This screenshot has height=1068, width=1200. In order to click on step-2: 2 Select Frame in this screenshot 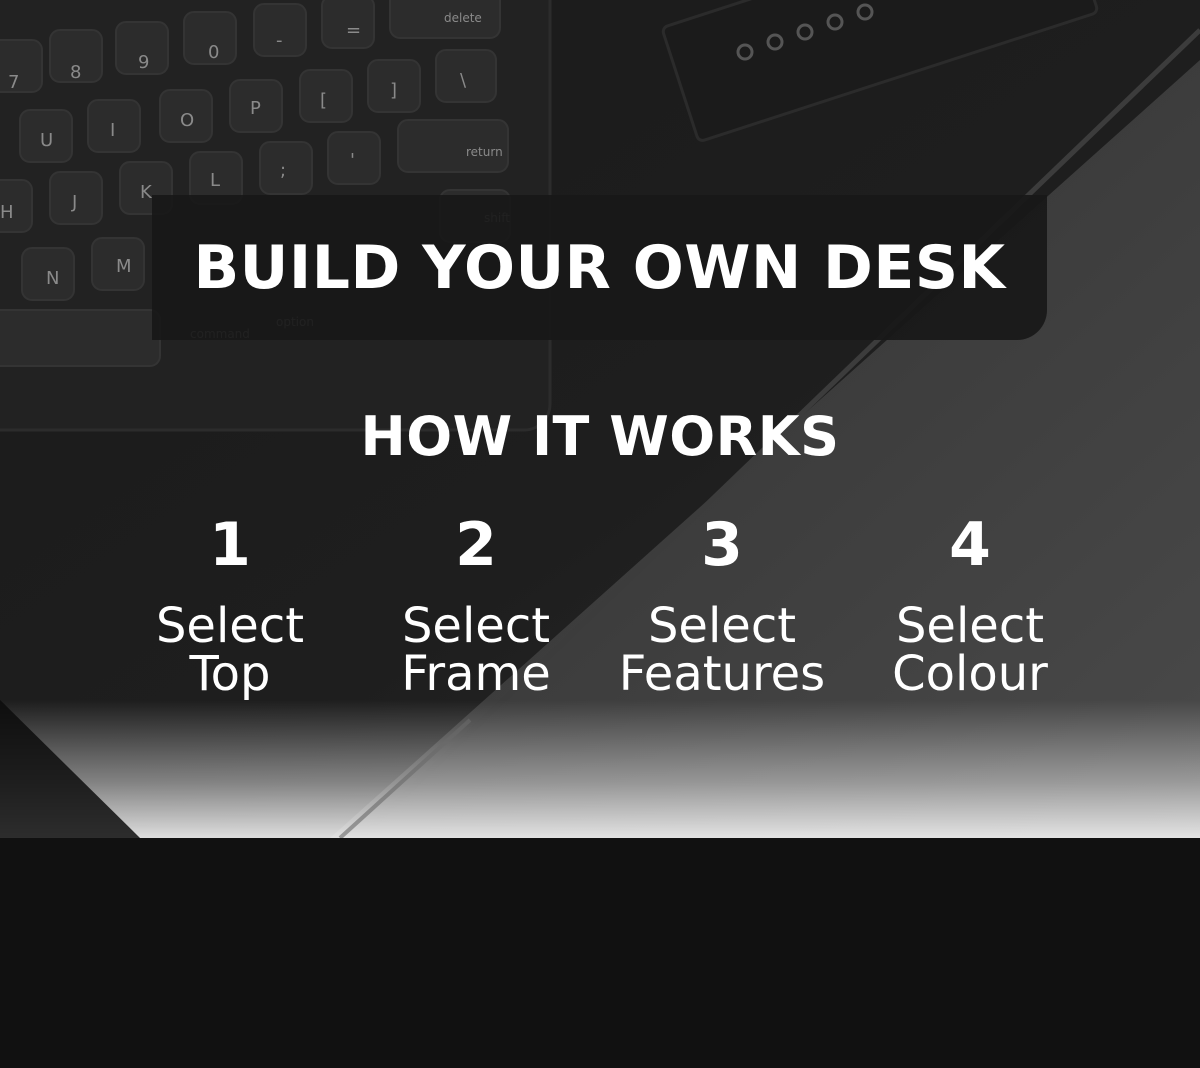, I will do `click(476, 604)`.